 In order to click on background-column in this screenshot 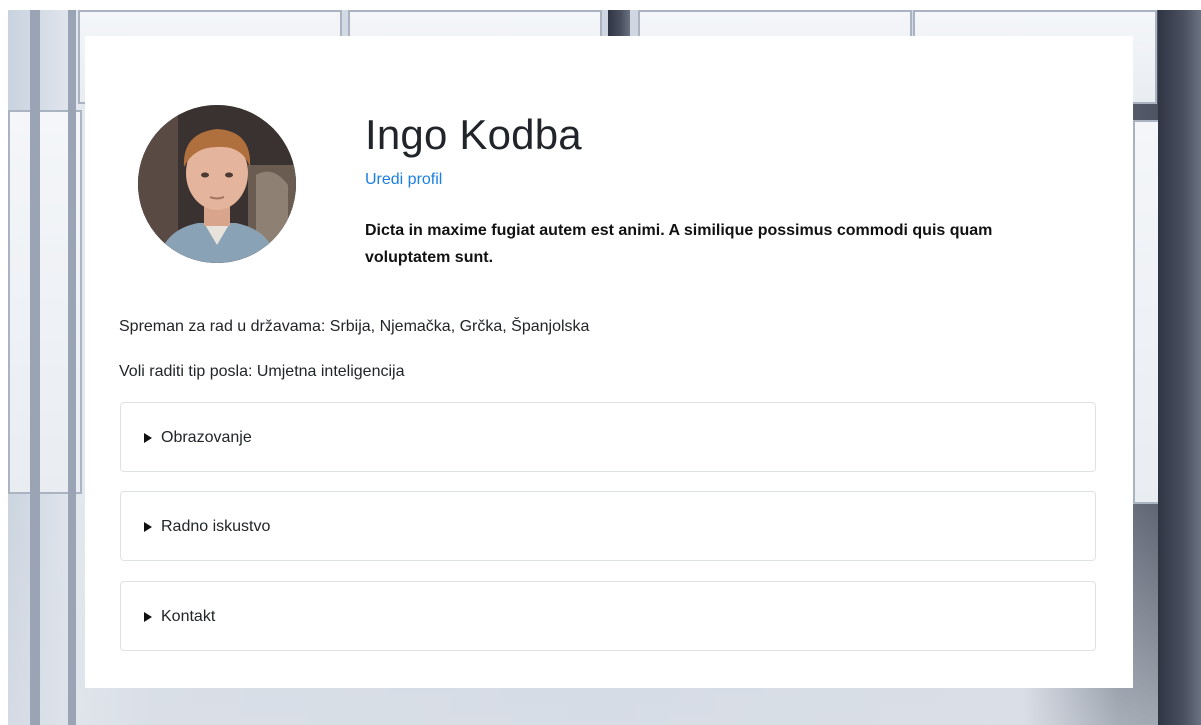, I will do `click(1179, 367)`.